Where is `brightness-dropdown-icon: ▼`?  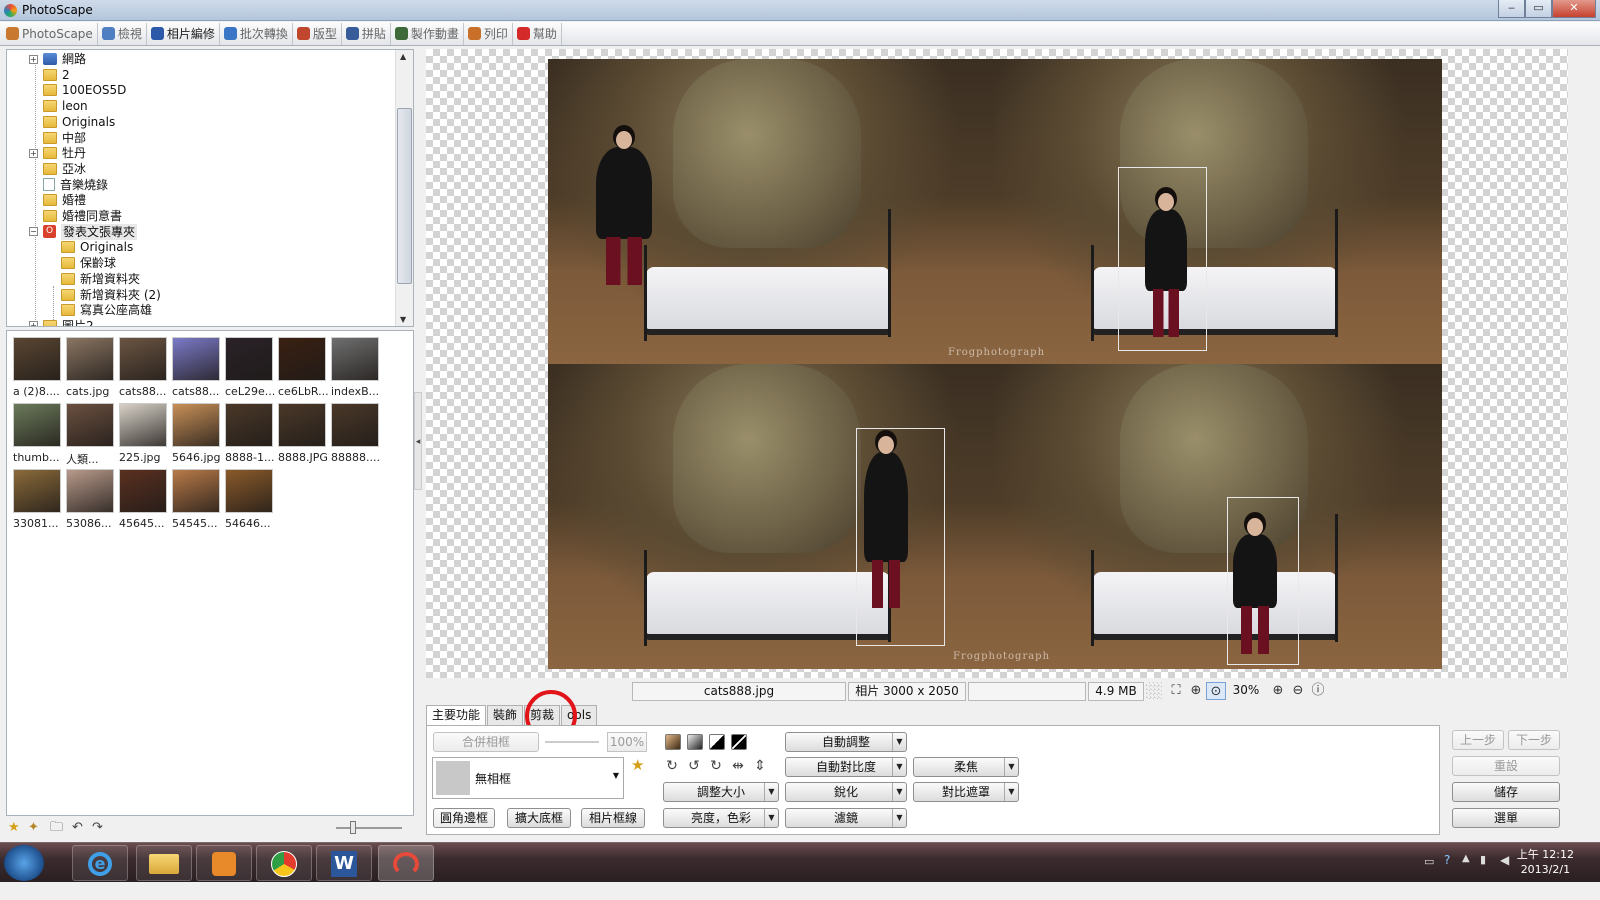
brightness-dropdown-icon: ▼ is located at coordinates (771, 818).